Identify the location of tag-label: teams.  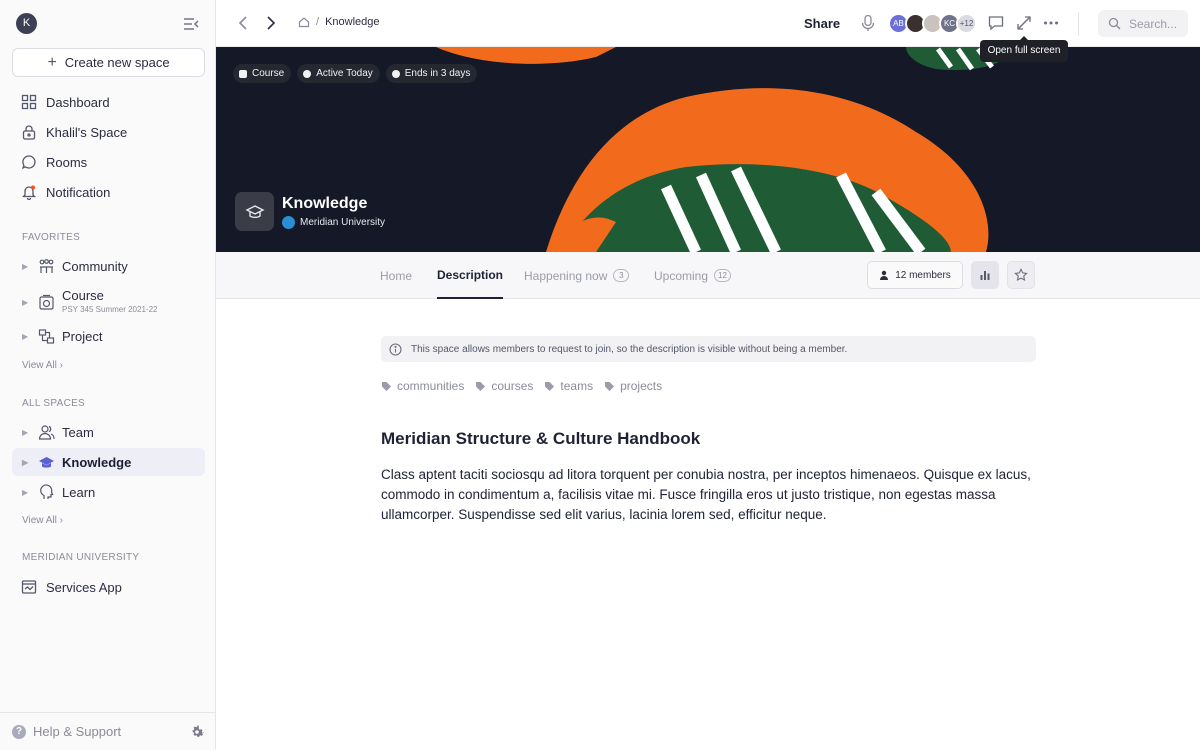
(577, 386).